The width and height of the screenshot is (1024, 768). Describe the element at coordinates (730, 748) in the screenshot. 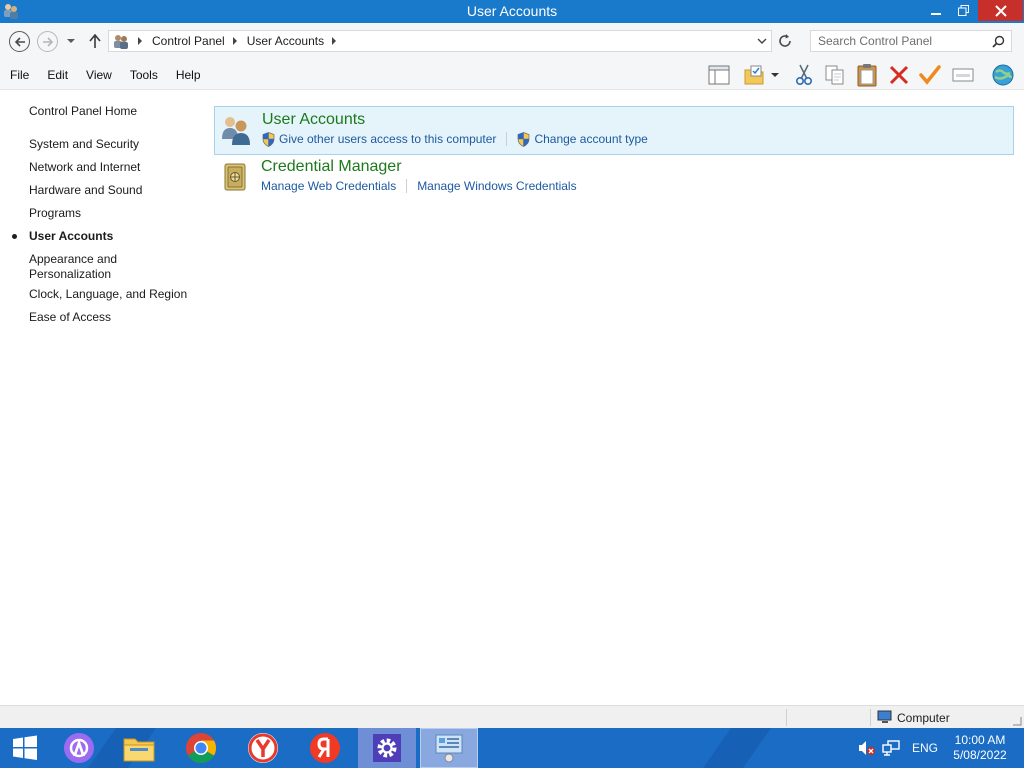

I see `taskbar-stripe` at that location.